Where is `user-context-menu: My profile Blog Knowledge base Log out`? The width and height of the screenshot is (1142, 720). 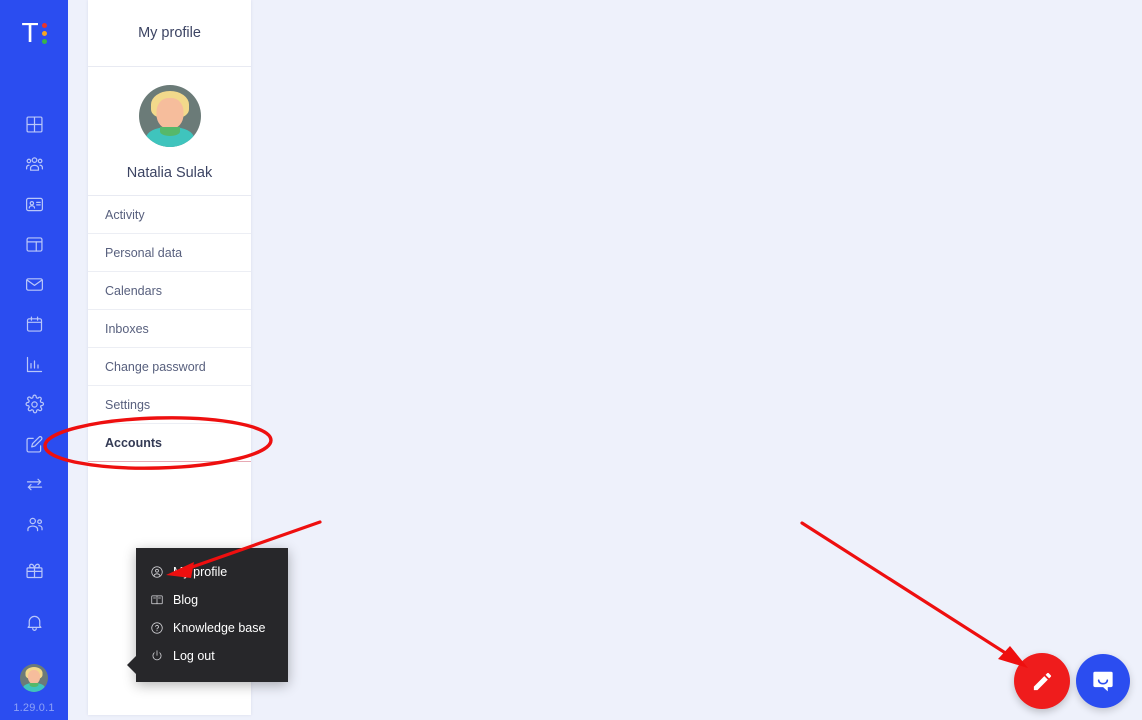 user-context-menu: My profile Blog Knowledge base Log out is located at coordinates (207, 615).